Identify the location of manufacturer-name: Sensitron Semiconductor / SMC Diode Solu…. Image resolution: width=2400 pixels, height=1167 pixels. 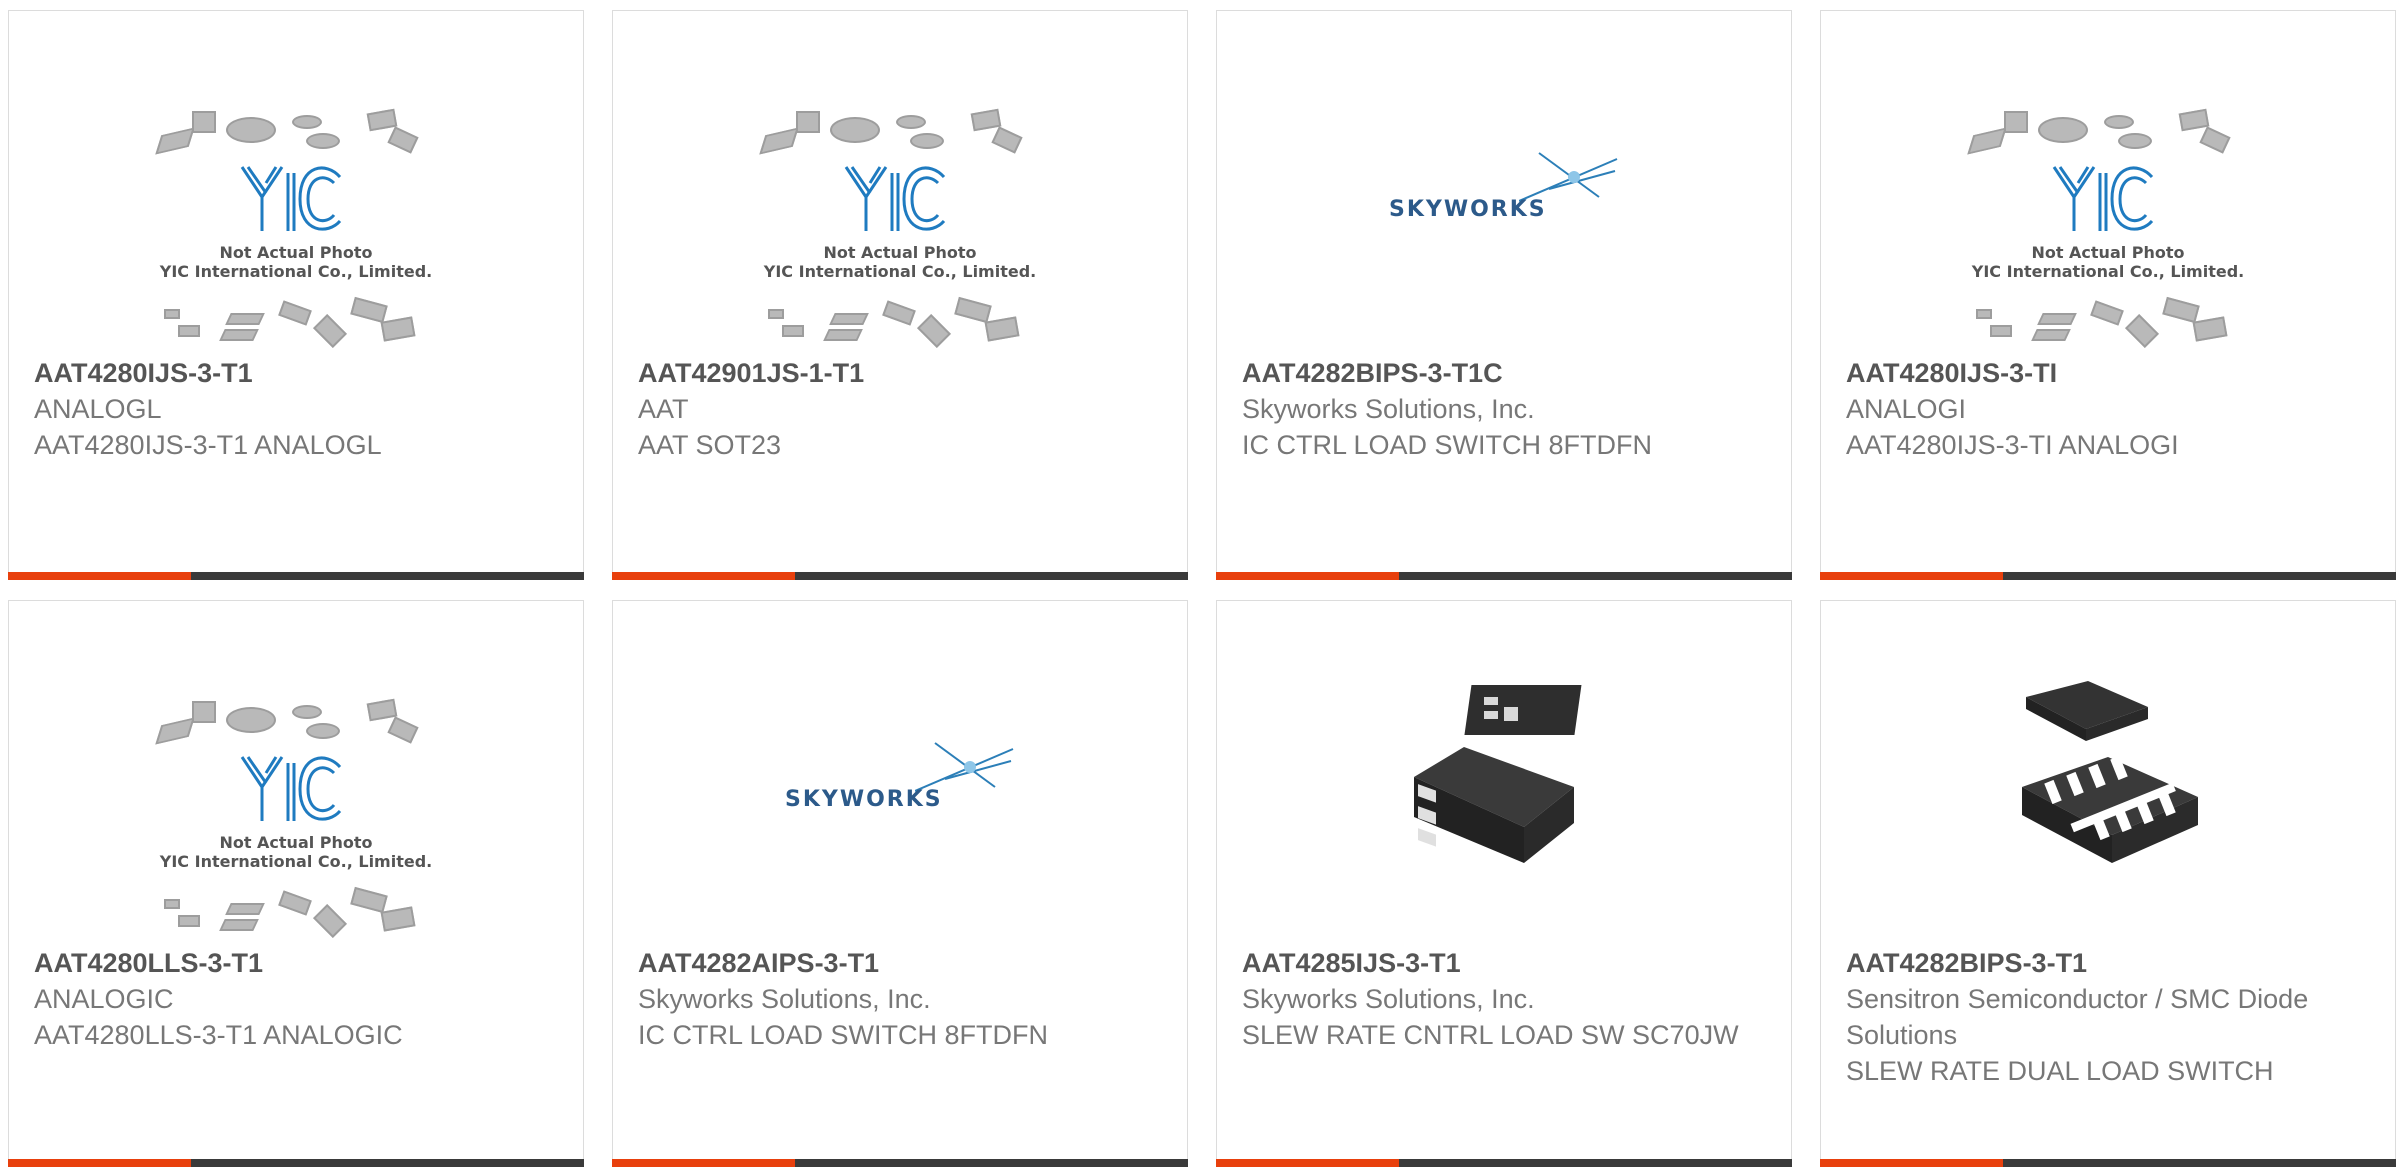
(2077, 1017).